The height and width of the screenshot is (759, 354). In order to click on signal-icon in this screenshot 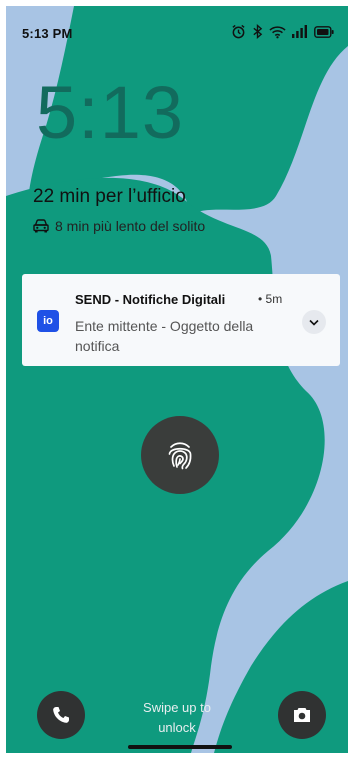, I will do `click(299, 31)`.